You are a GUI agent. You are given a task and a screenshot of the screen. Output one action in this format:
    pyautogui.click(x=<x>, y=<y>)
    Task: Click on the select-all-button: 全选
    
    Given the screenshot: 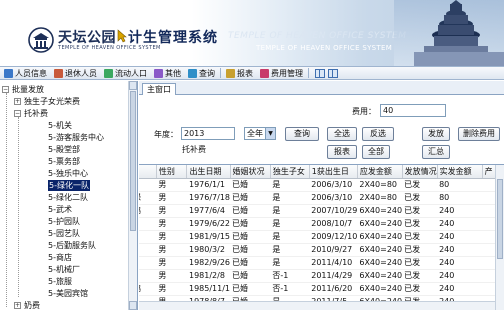 What is the action you would take?
    pyautogui.click(x=342, y=134)
    